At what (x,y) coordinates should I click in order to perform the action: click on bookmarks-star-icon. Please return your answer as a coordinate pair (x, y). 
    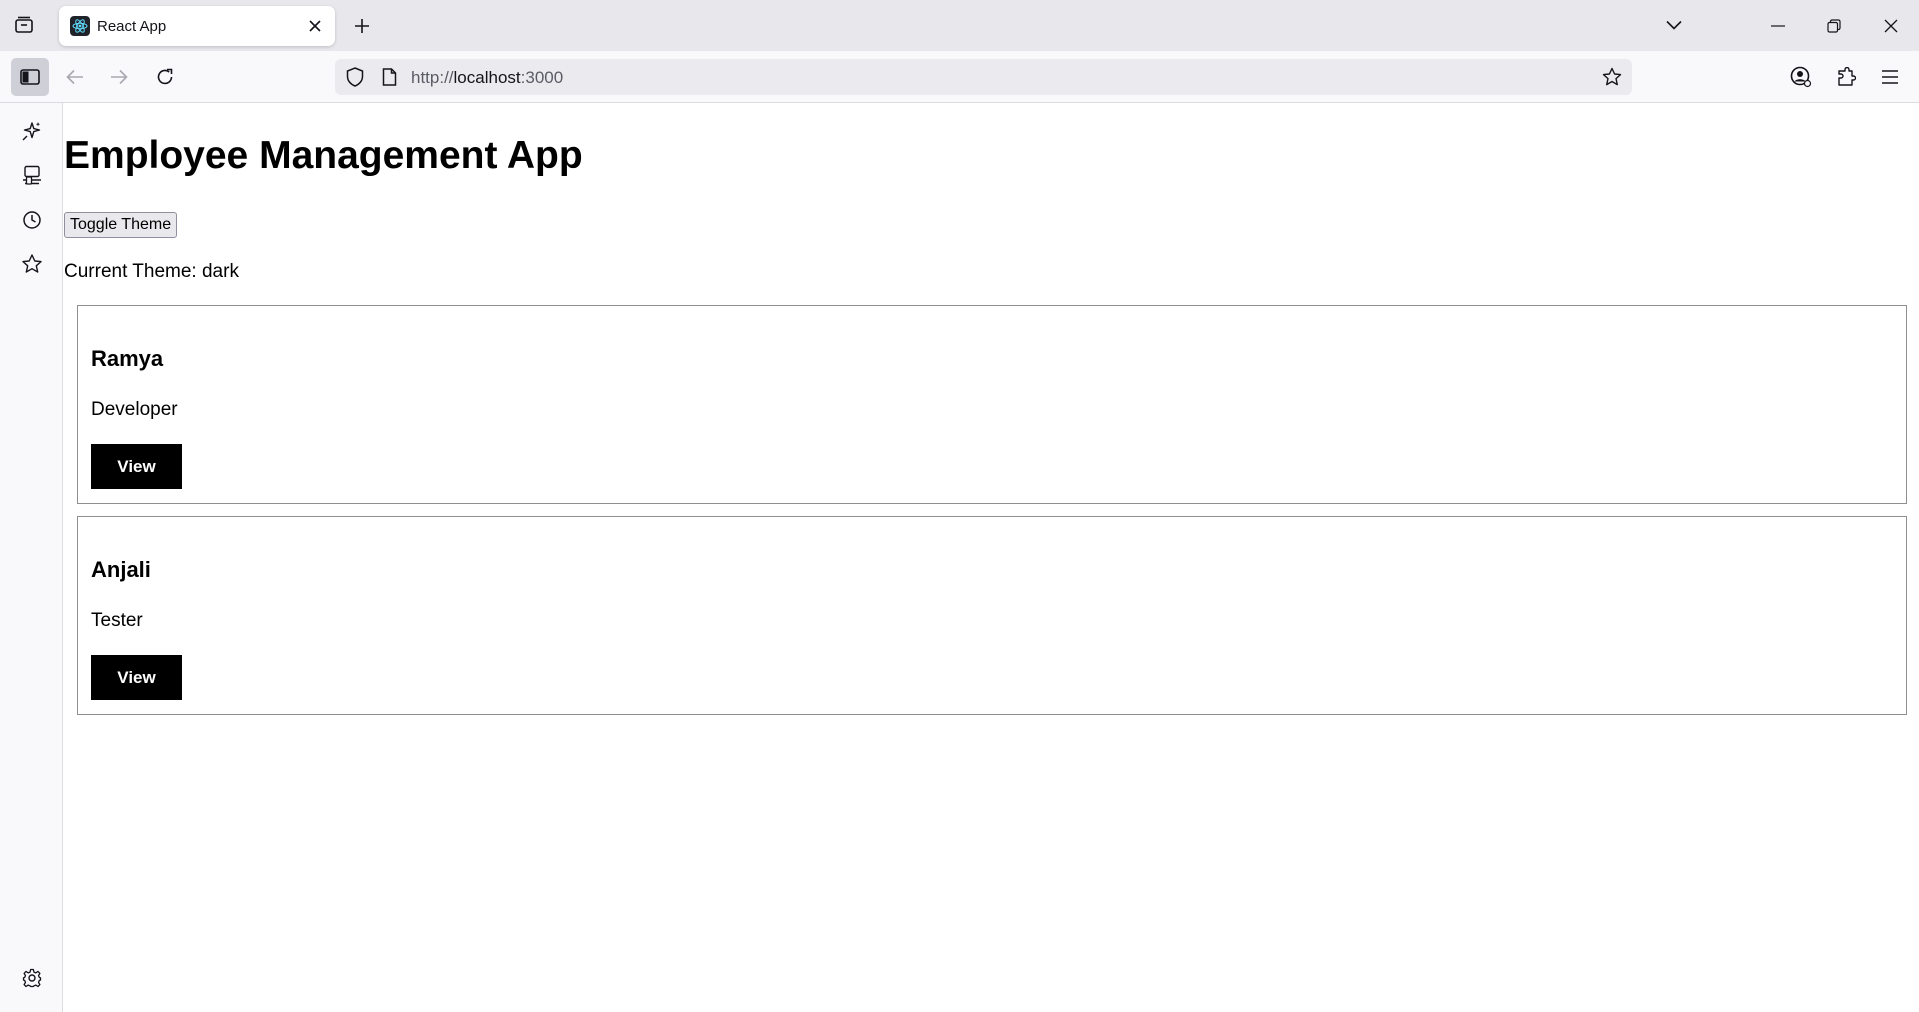
    Looking at the image, I should click on (32, 263).